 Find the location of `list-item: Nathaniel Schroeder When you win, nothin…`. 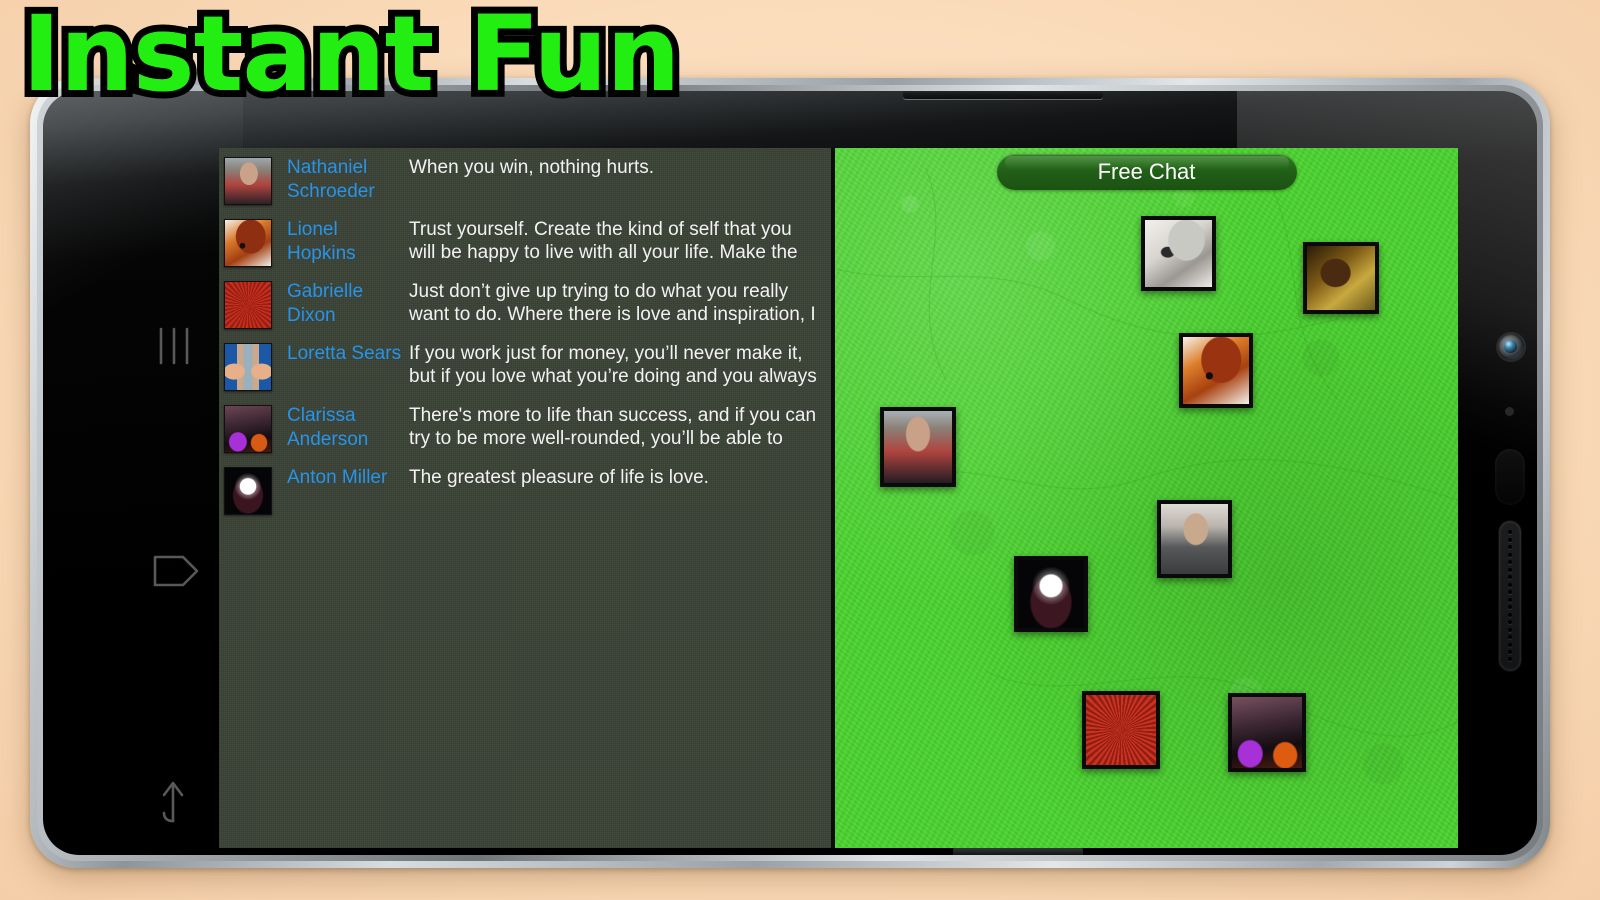

list-item: Nathaniel Schroeder When you win, nothin… is located at coordinates (525, 179).